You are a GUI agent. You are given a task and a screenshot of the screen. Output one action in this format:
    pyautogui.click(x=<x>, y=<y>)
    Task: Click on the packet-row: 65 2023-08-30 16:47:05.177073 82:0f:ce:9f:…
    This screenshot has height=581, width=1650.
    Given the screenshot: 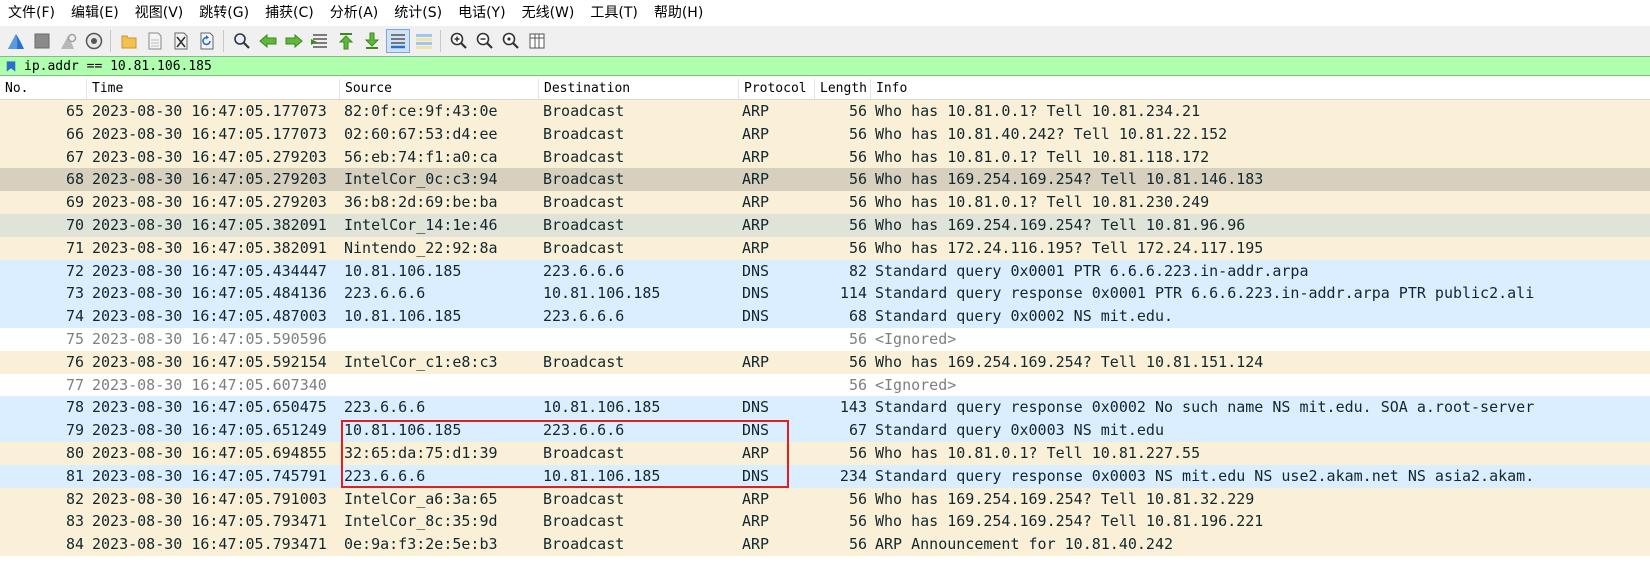 What is the action you would take?
    pyautogui.click(x=825, y=111)
    